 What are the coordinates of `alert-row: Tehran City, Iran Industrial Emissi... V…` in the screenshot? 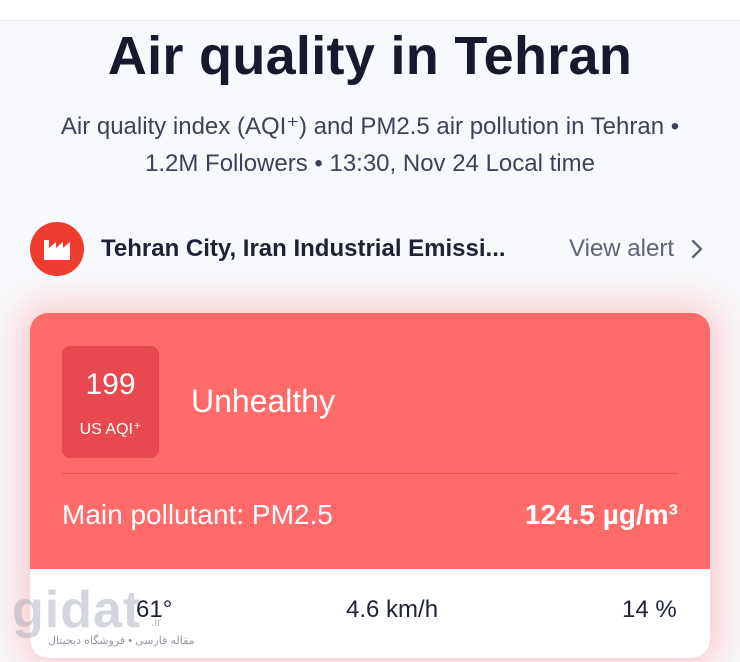 It's located at (370, 249).